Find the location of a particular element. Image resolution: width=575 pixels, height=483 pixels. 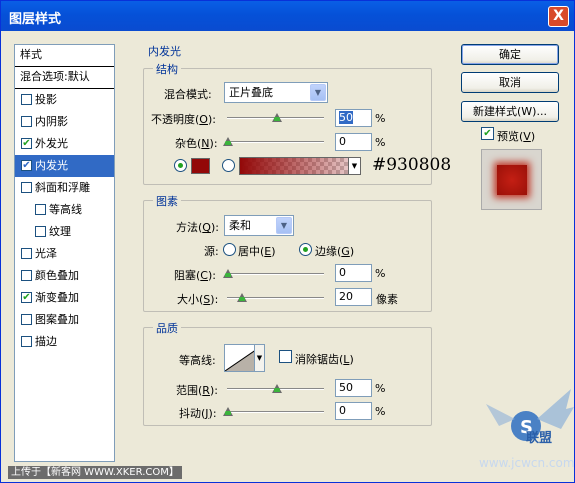

jitter-label: 抖动(J): is located at coordinates (198, 413).